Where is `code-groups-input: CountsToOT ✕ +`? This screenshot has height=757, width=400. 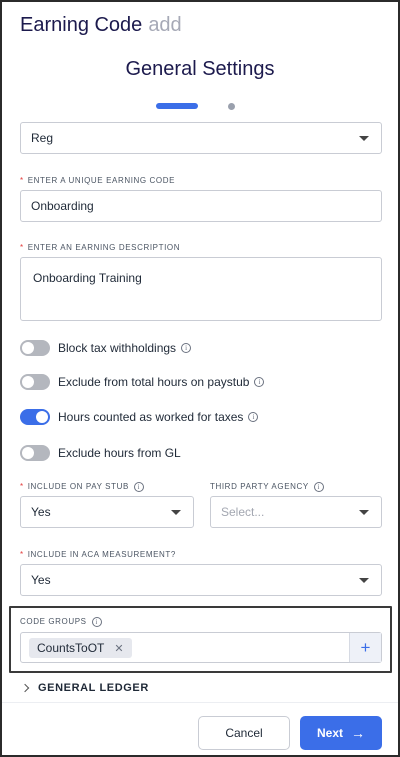
code-groups-input: CountsToOT ✕ + is located at coordinates (201, 647).